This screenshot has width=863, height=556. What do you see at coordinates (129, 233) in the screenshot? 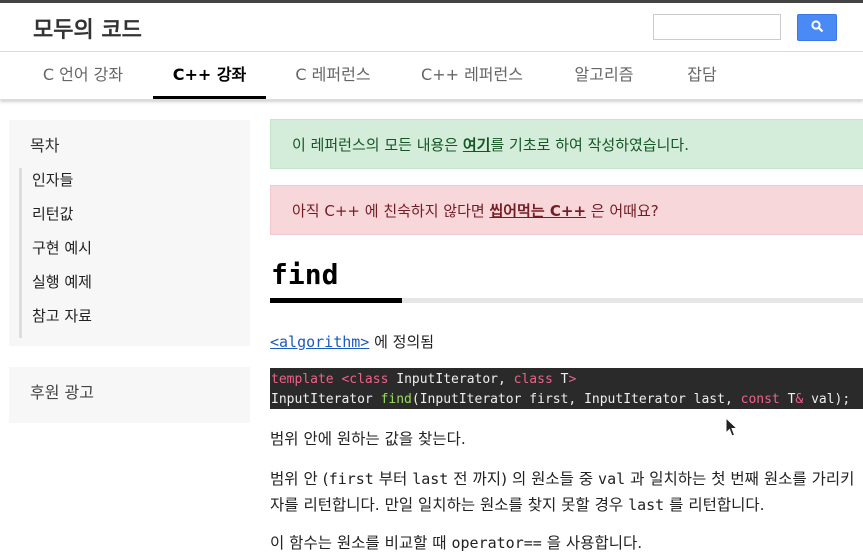
I see `table-of-contents: 목차 인자들 리턴값 구현 예시 실행 예제 참고 자료` at bounding box center [129, 233].